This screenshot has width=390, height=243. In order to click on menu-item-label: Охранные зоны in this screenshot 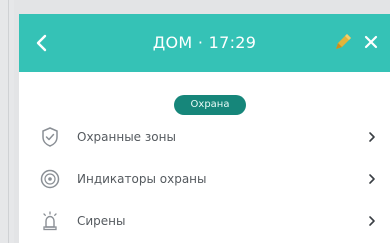, I will do `click(126, 137)`.